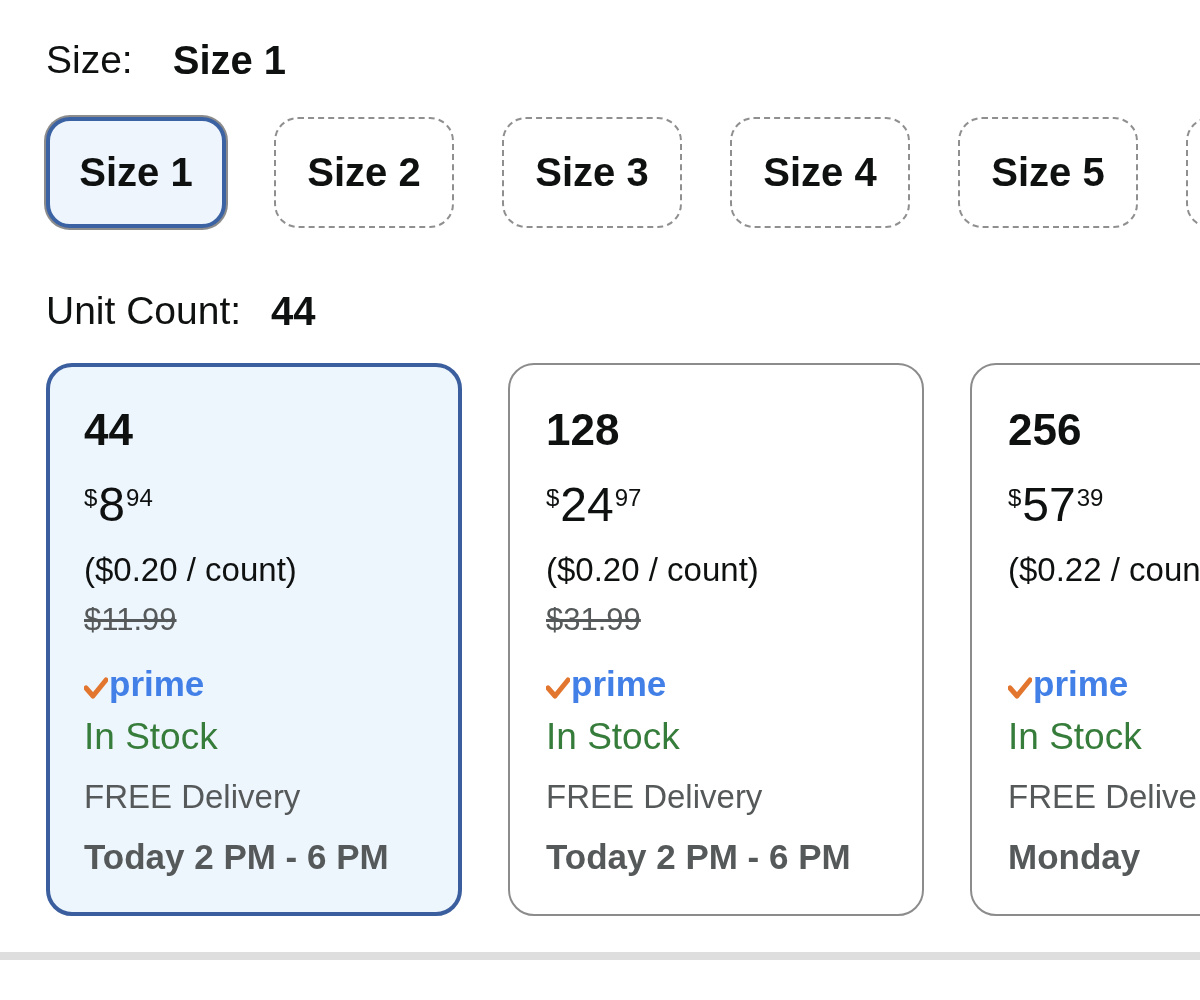 This screenshot has width=1200, height=1000. What do you see at coordinates (108, 430) in the screenshot?
I see `unit-count-title: 44` at bounding box center [108, 430].